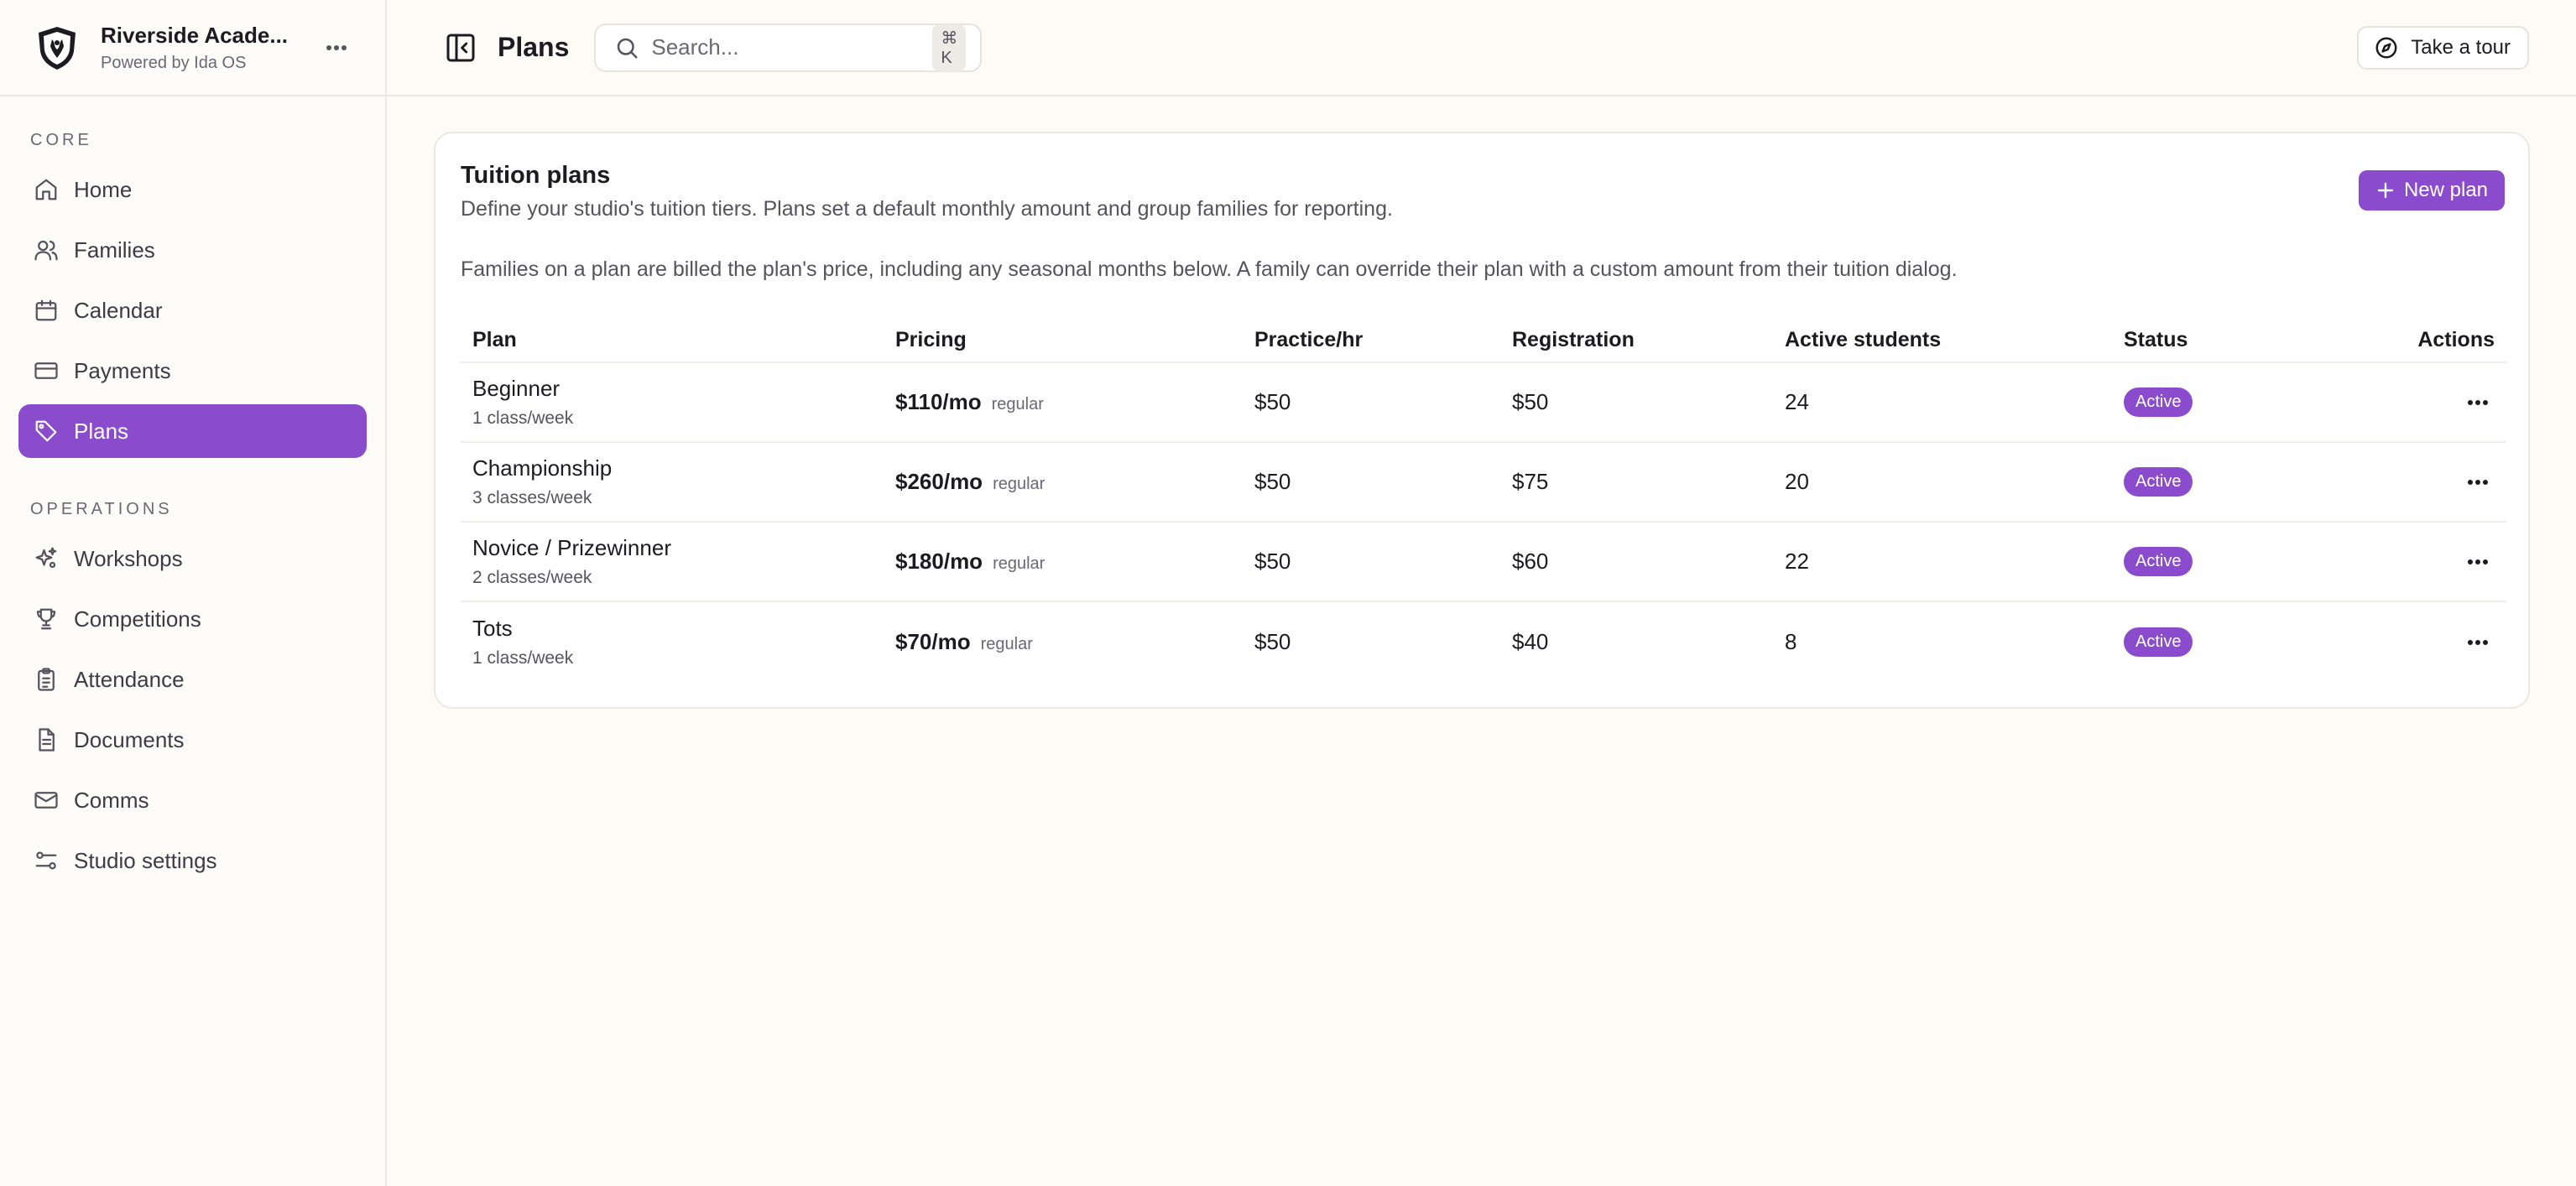  I want to click on sidebar-item-calendar: Calendar, so click(192, 310).